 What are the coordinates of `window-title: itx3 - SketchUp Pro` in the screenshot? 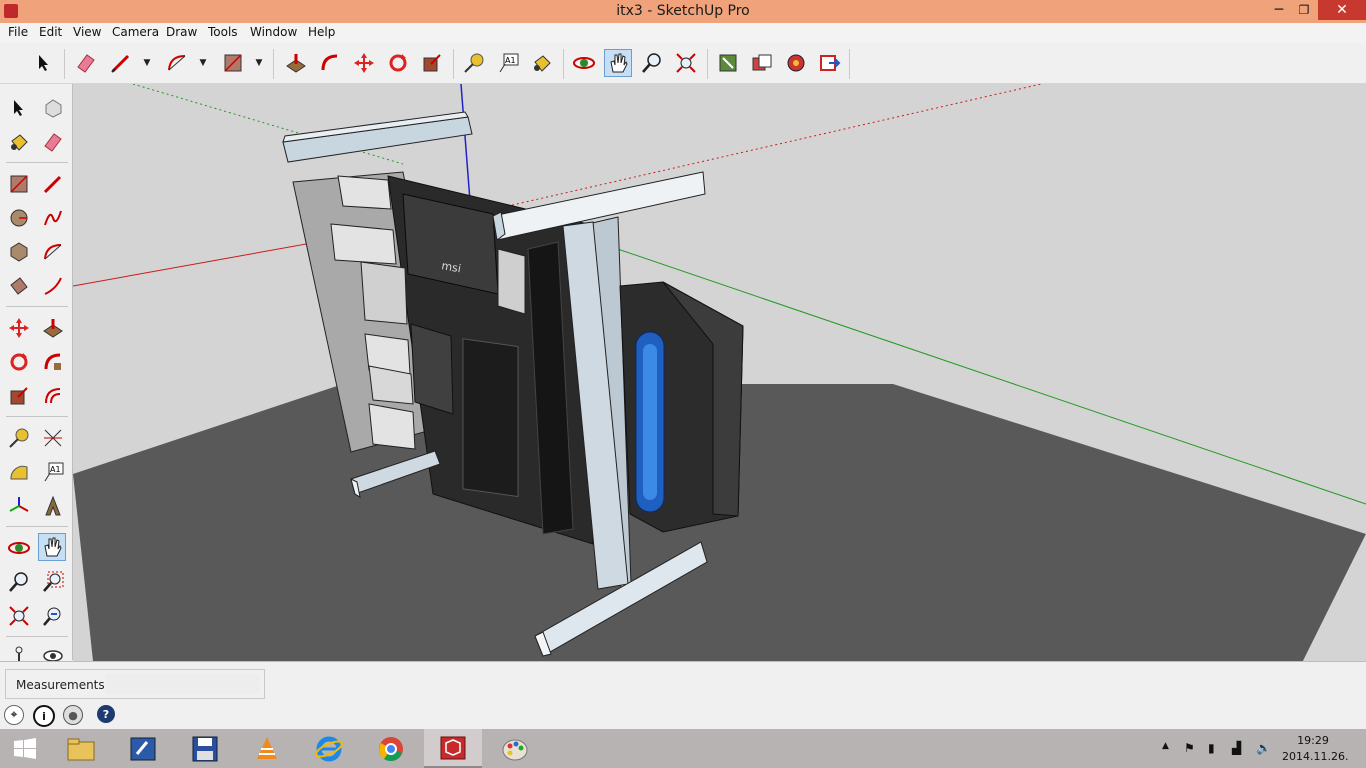 It's located at (683, 11).